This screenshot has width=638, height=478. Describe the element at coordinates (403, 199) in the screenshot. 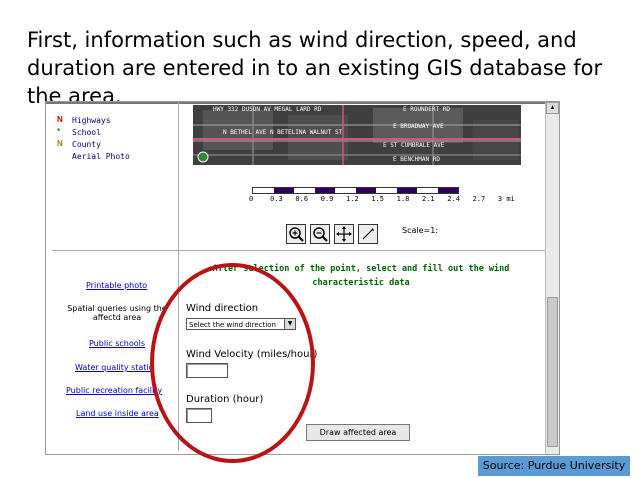

I see `scale-tick-label: 1.8` at that location.